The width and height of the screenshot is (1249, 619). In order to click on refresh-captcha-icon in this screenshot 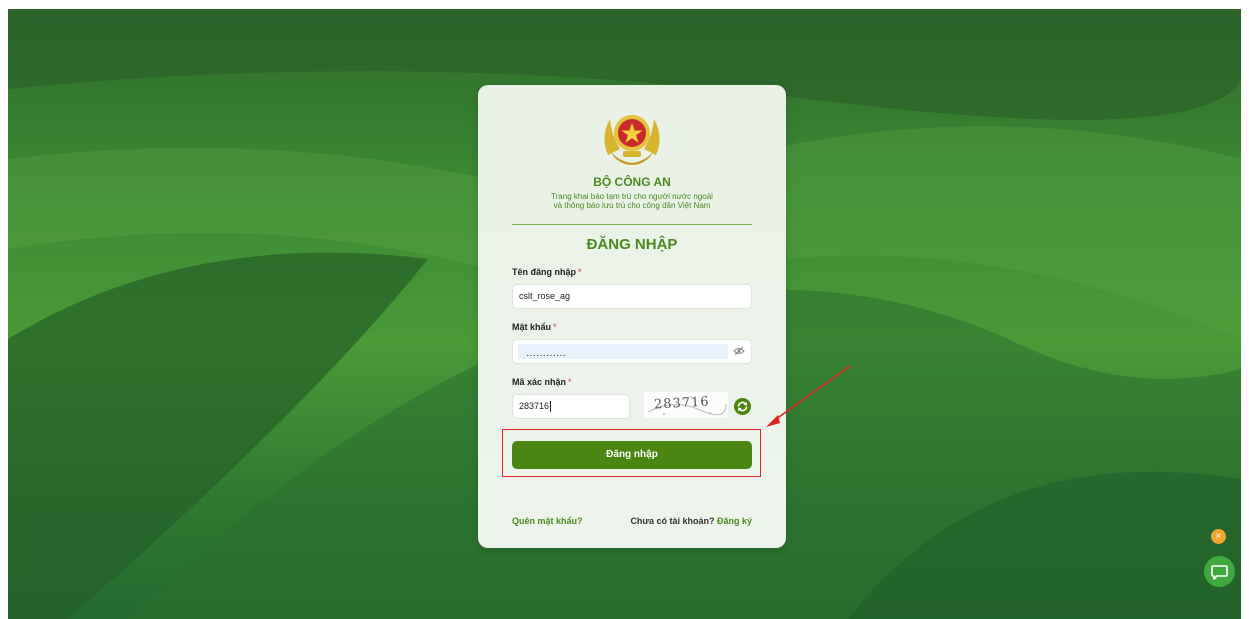, I will do `click(742, 406)`.